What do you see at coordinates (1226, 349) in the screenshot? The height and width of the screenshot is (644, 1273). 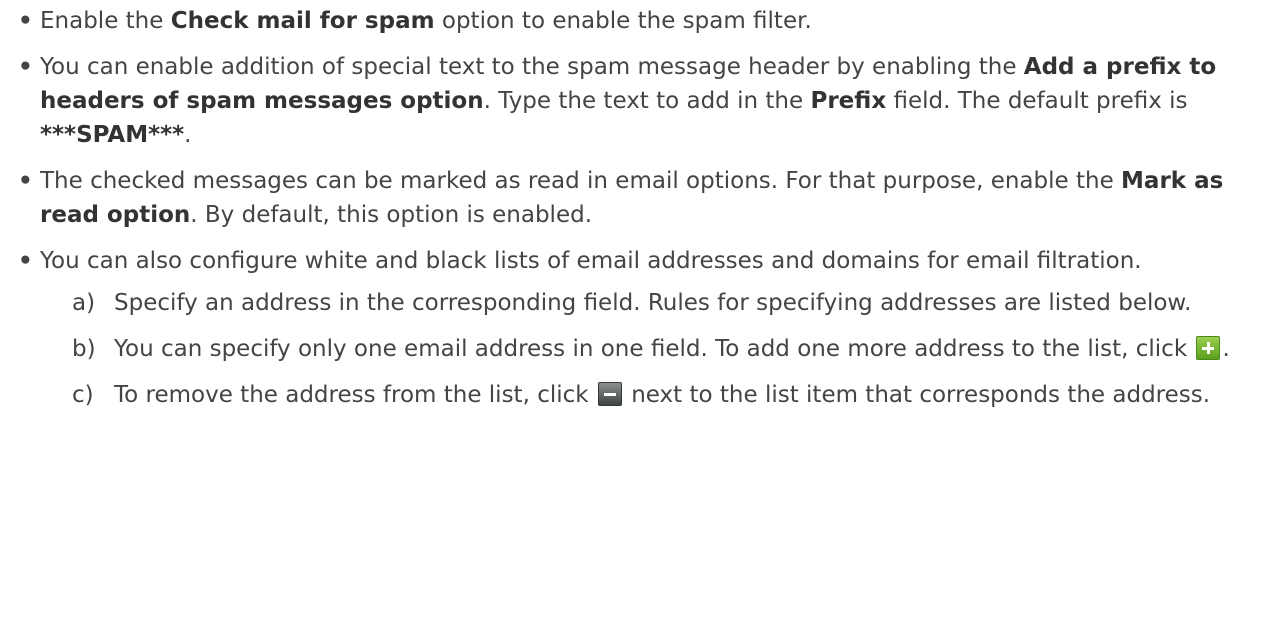 I see `step-text-post: .` at bounding box center [1226, 349].